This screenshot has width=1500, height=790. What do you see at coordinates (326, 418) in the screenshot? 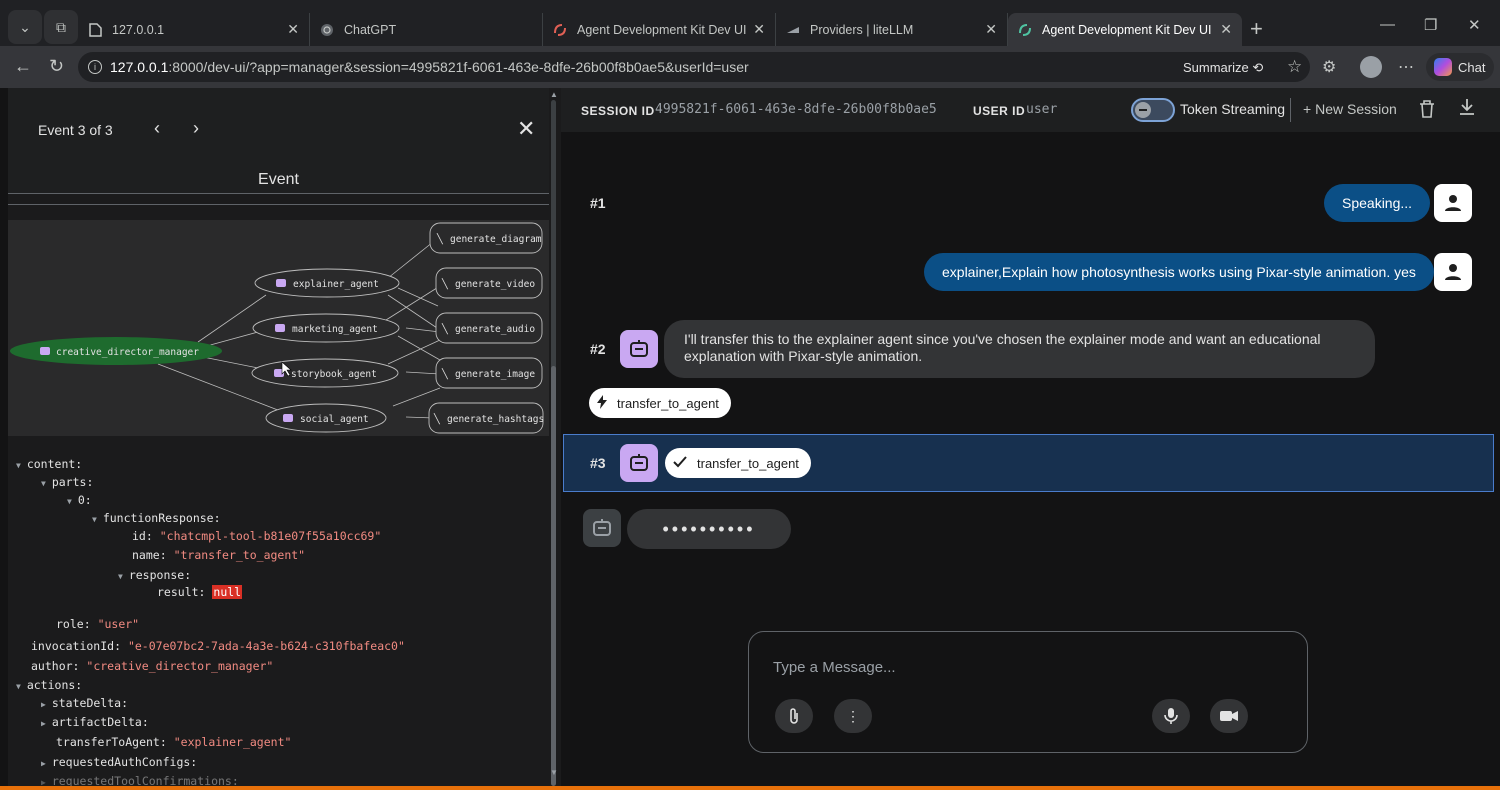
I see `graph-agent-node: social_agent` at bounding box center [326, 418].